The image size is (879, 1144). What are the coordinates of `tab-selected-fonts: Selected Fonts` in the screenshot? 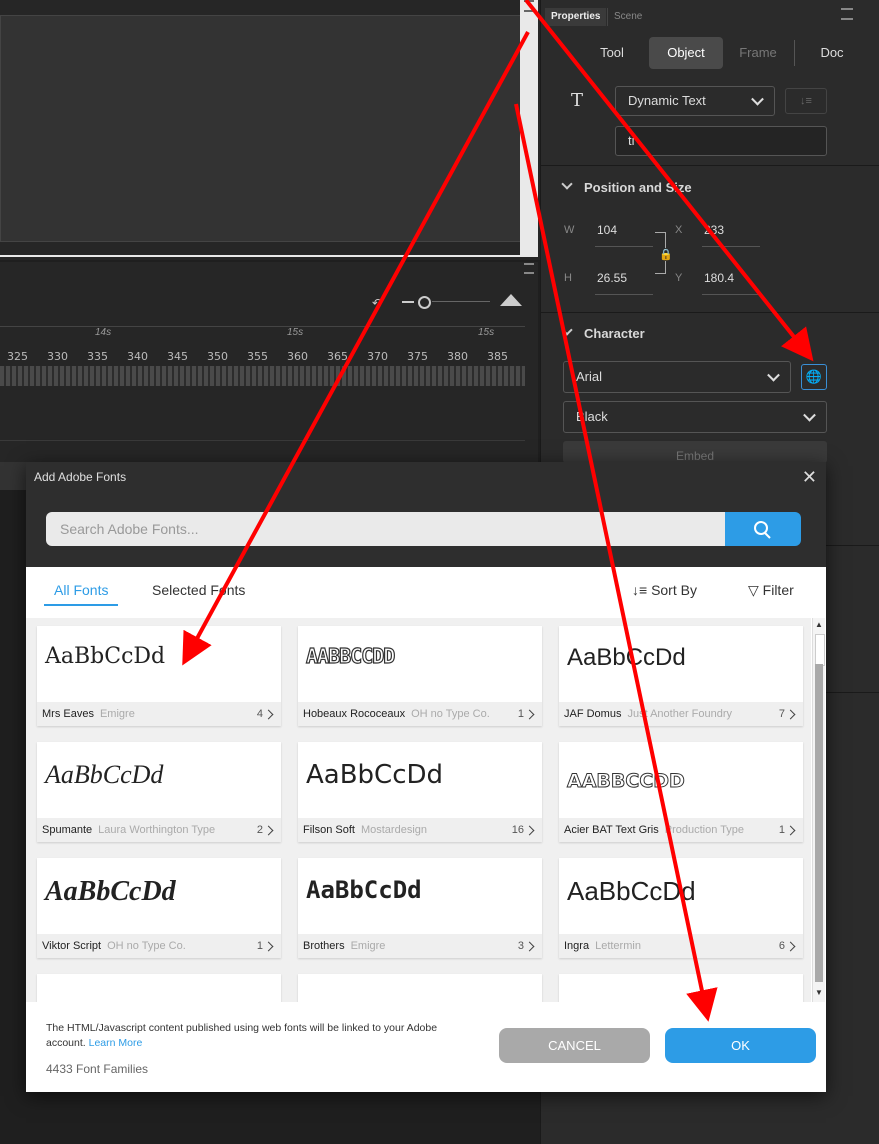 It's located at (198, 590).